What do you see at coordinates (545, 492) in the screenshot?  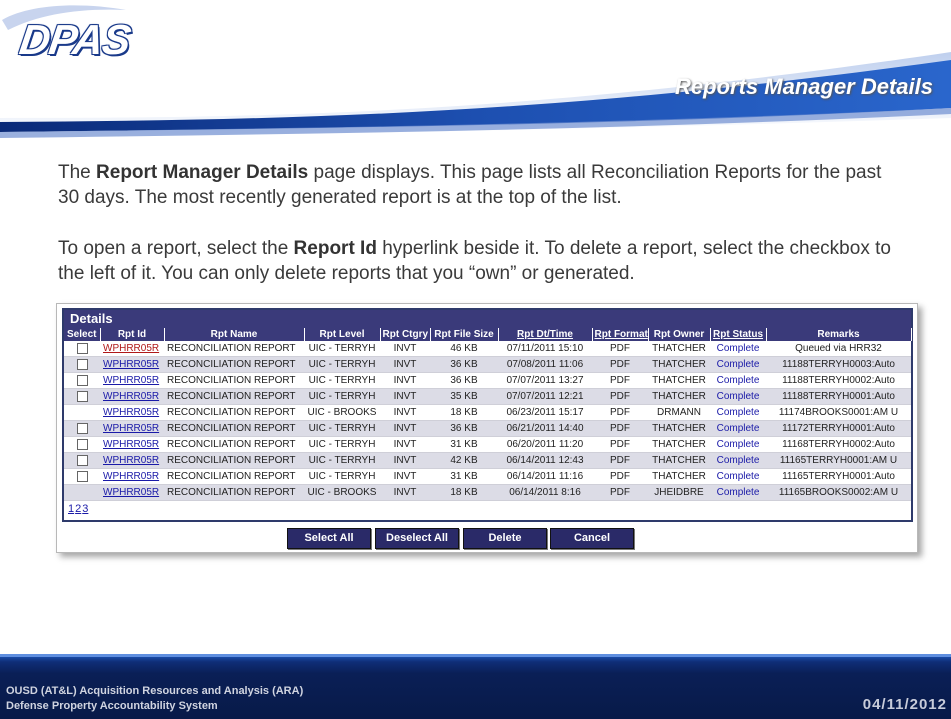 I see `rpt-dt-cell: 06/14/2011 8:16` at bounding box center [545, 492].